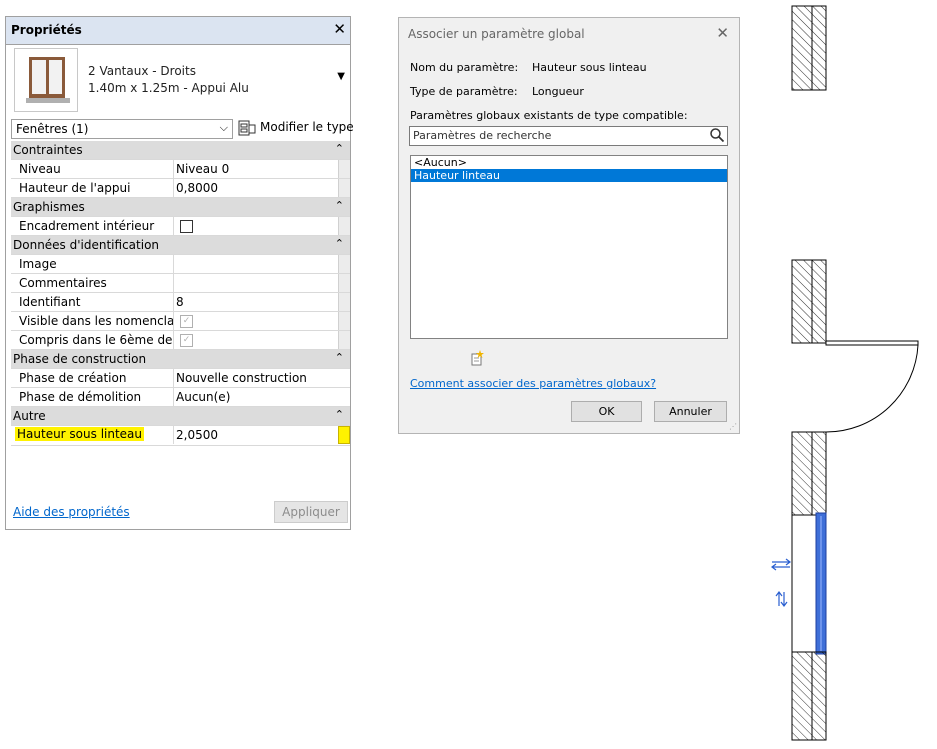 The width and height of the screenshot is (937, 749). I want to click on property-row: Niveau Niveau 0, so click(180, 169).